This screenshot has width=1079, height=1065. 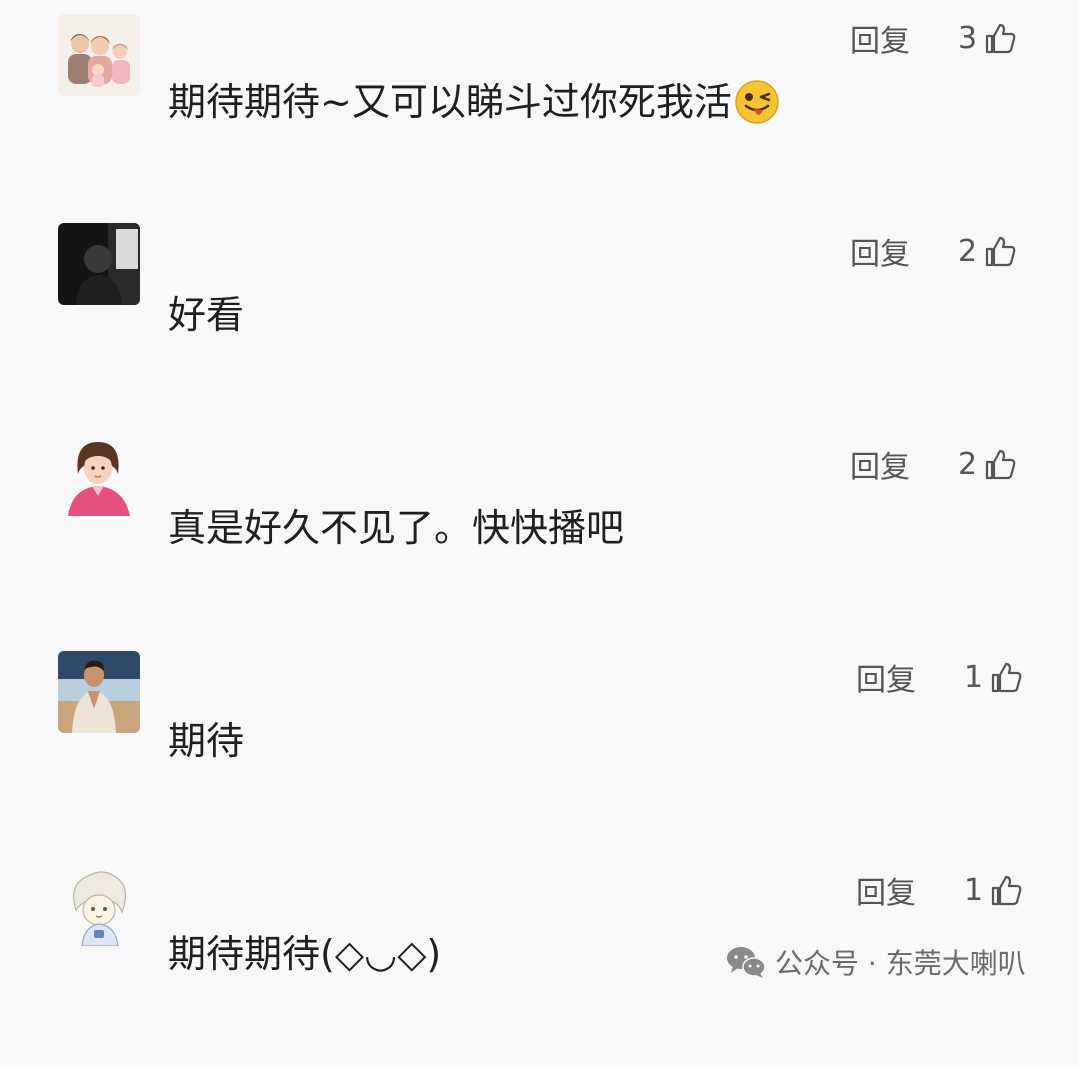 I want to click on comment-text: 好看, so click(x=206, y=315).